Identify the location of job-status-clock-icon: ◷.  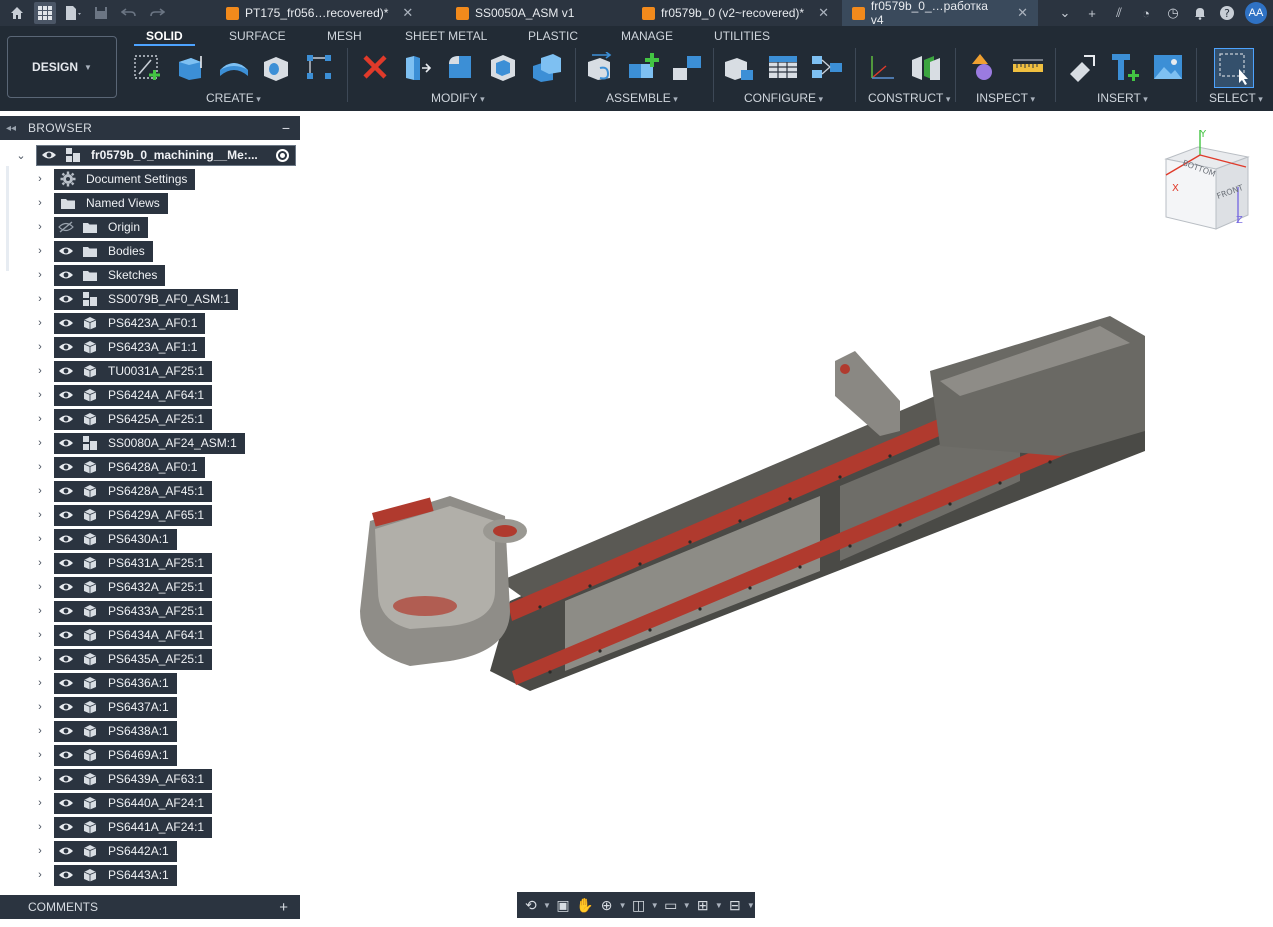
(1173, 13).